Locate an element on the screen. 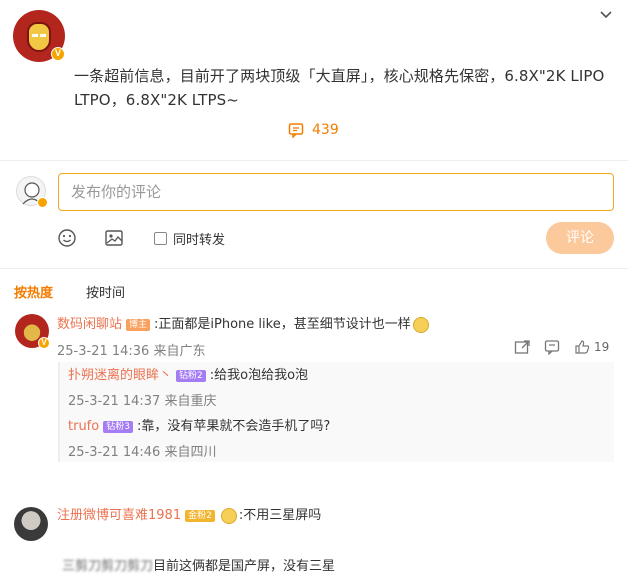  comment-username: 注册微博可喜难1981 is located at coordinates (119, 516).